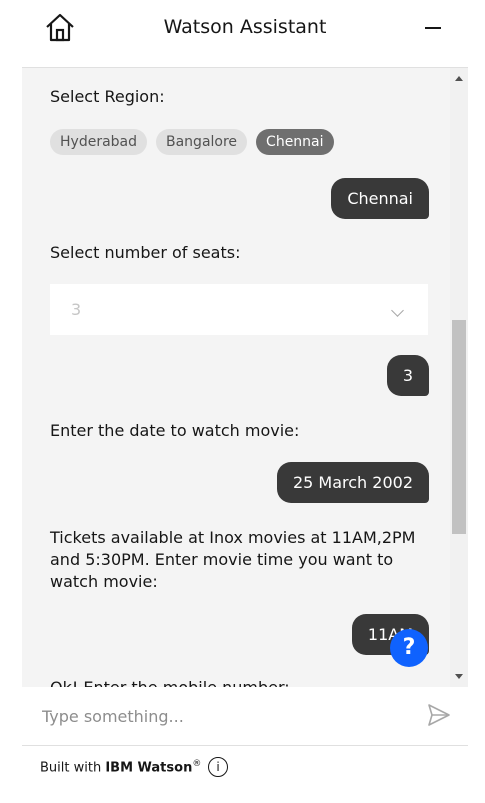 The height and width of the screenshot is (803, 485). Describe the element at coordinates (197, 764) in the screenshot. I see `registered-mark: ®` at that location.